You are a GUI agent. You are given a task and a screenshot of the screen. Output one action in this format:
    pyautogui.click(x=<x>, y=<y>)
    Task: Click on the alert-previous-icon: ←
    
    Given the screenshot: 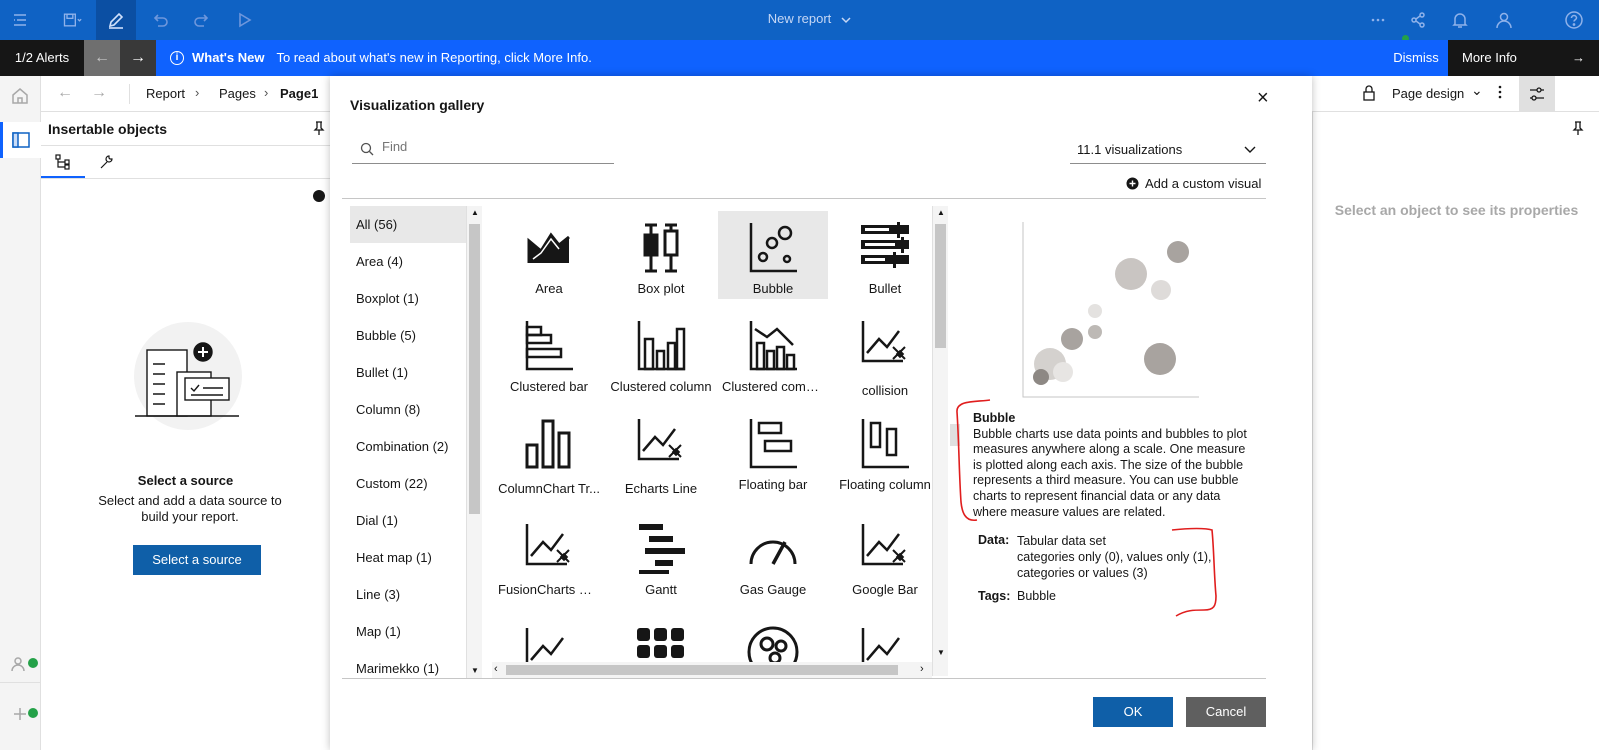 What is the action you would take?
    pyautogui.click(x=102, y=58)
    